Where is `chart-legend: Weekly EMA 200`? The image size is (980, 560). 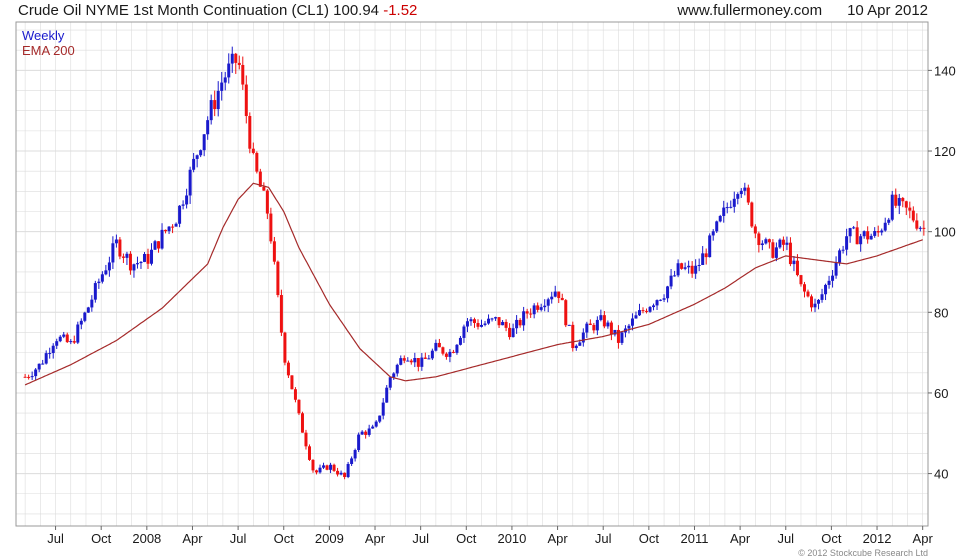
chart-legend: Weekly EMA 200 is located at coordinates (48, 43).